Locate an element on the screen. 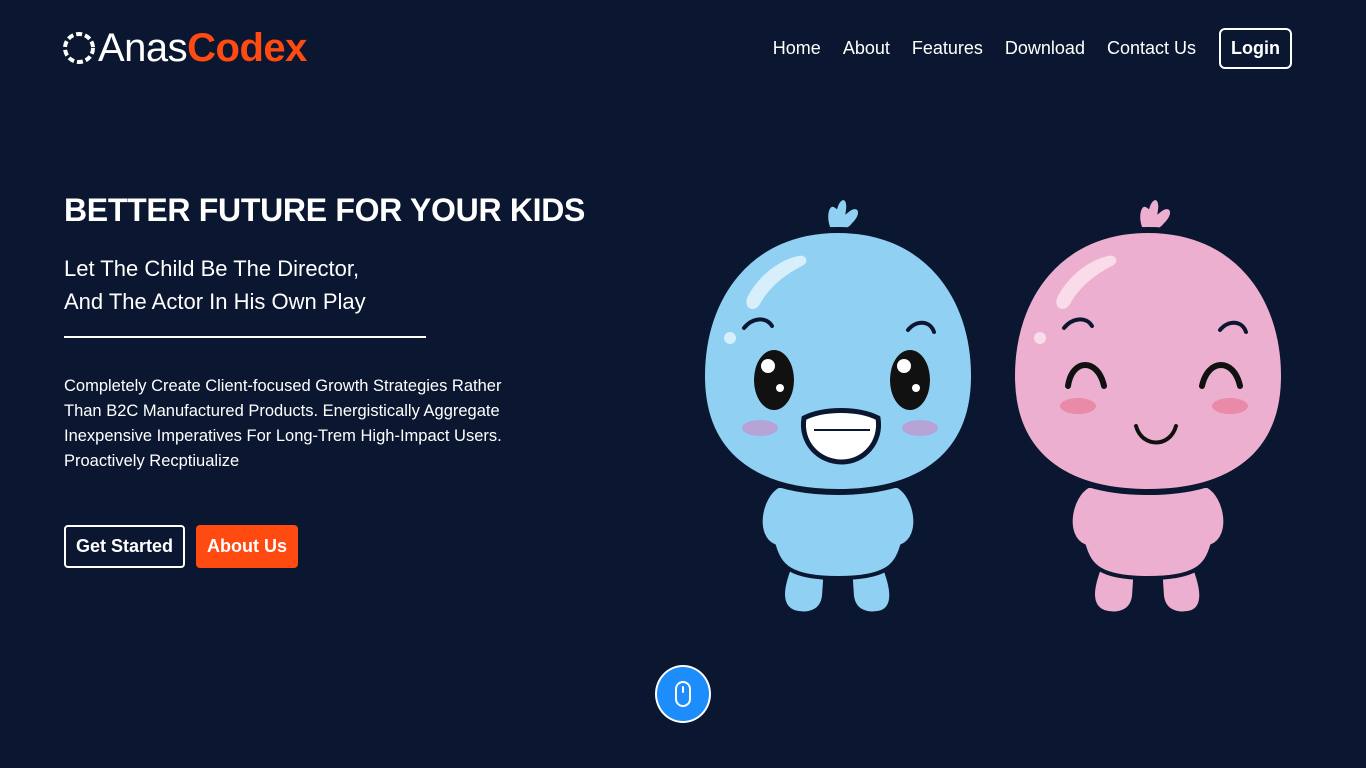 This screenshot has width=1366, height=768. nav-about: About is located at coordinates (866, 48).